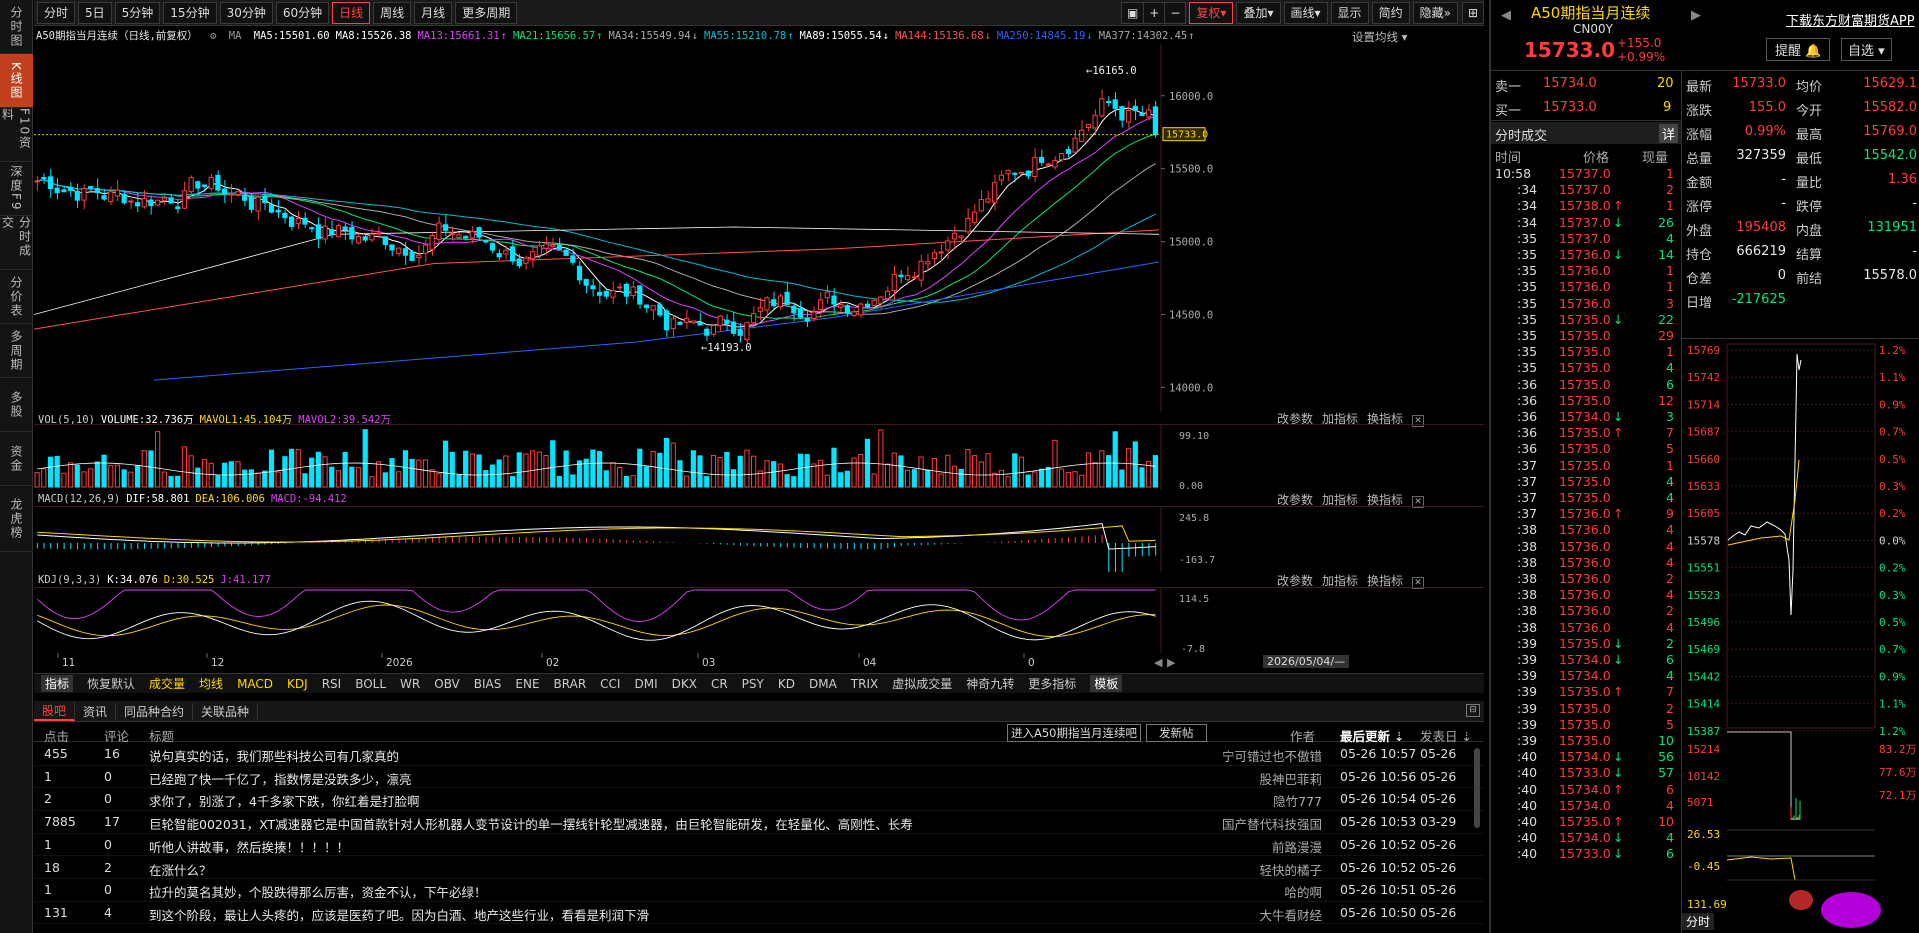  What do you see at coordinates (1390, 12) in the screenshot?
I see `option-4: 简约` at bounding box center [1390, 12].